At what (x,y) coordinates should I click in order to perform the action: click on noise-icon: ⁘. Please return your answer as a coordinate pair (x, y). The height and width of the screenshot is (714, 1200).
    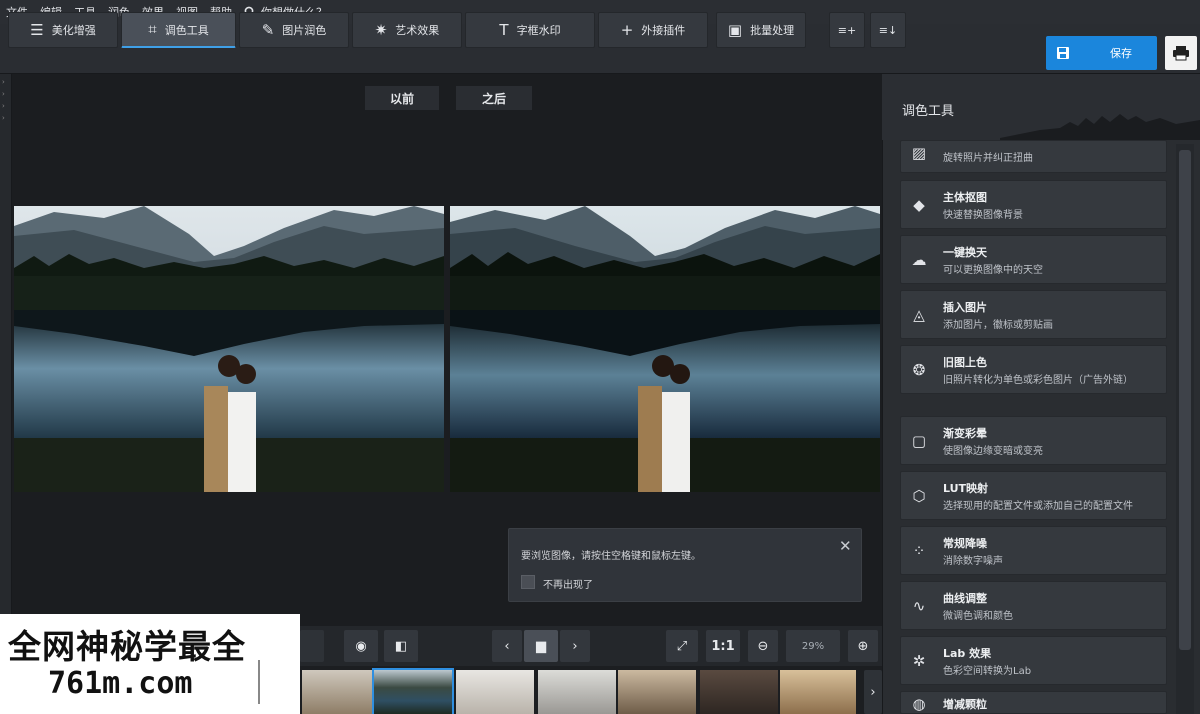
    Looking at the image, I should click on (919, 551).